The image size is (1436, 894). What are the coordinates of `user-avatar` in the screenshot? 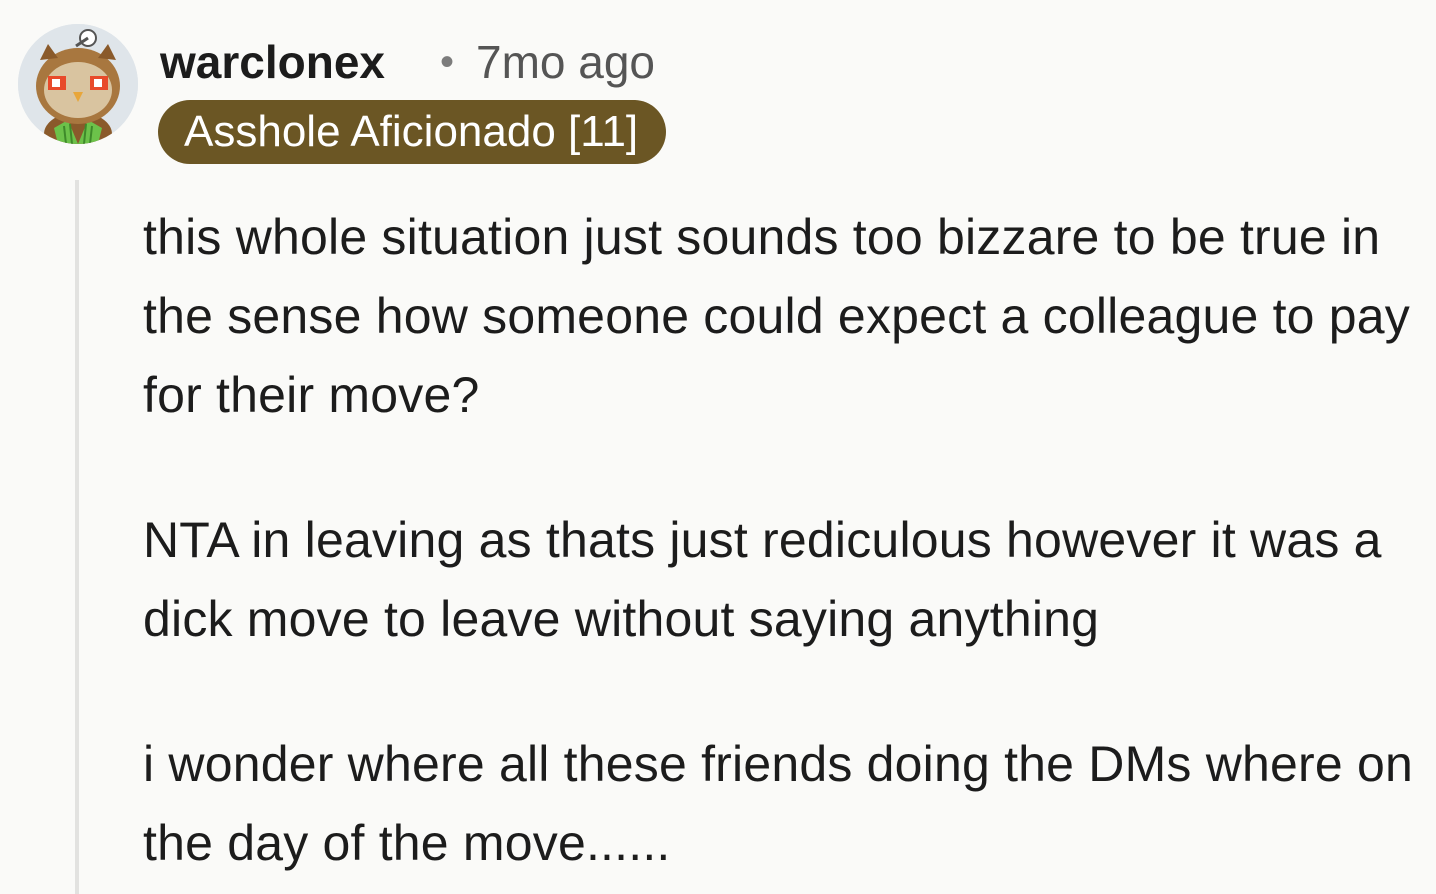 It's located at (78, 84).